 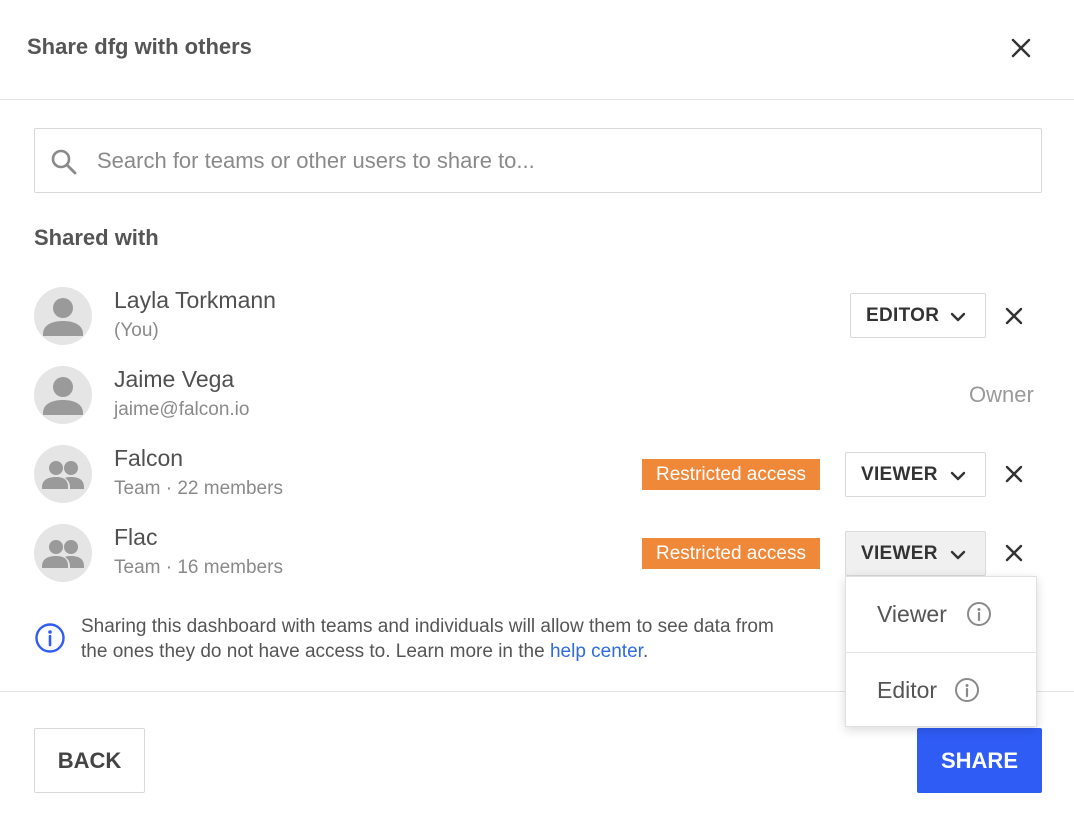 What do you see at coordinates (537, 50) in the screenshot?
I see `dialog-header: Share dfg with others` at bounding box center [537, 50].